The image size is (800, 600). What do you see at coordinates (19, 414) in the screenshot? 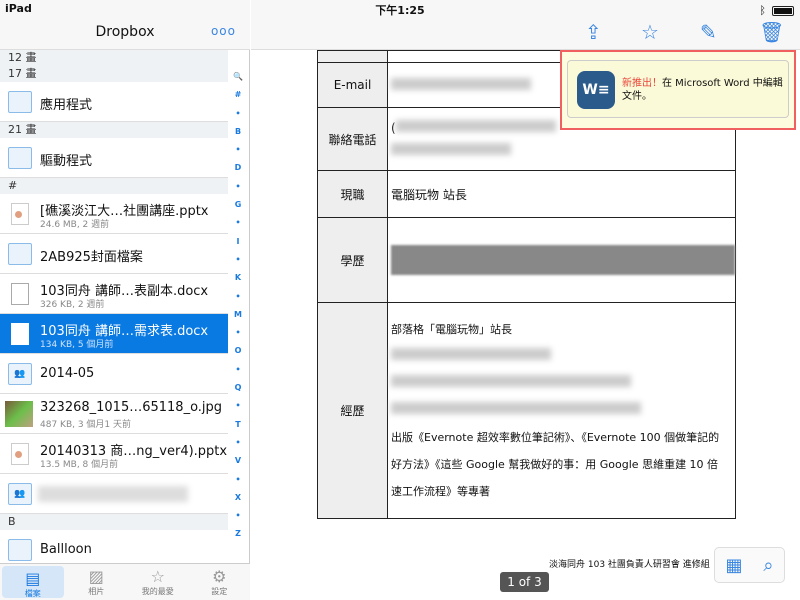
I see `photo-thumbnail` at bounding box center [19, 414].